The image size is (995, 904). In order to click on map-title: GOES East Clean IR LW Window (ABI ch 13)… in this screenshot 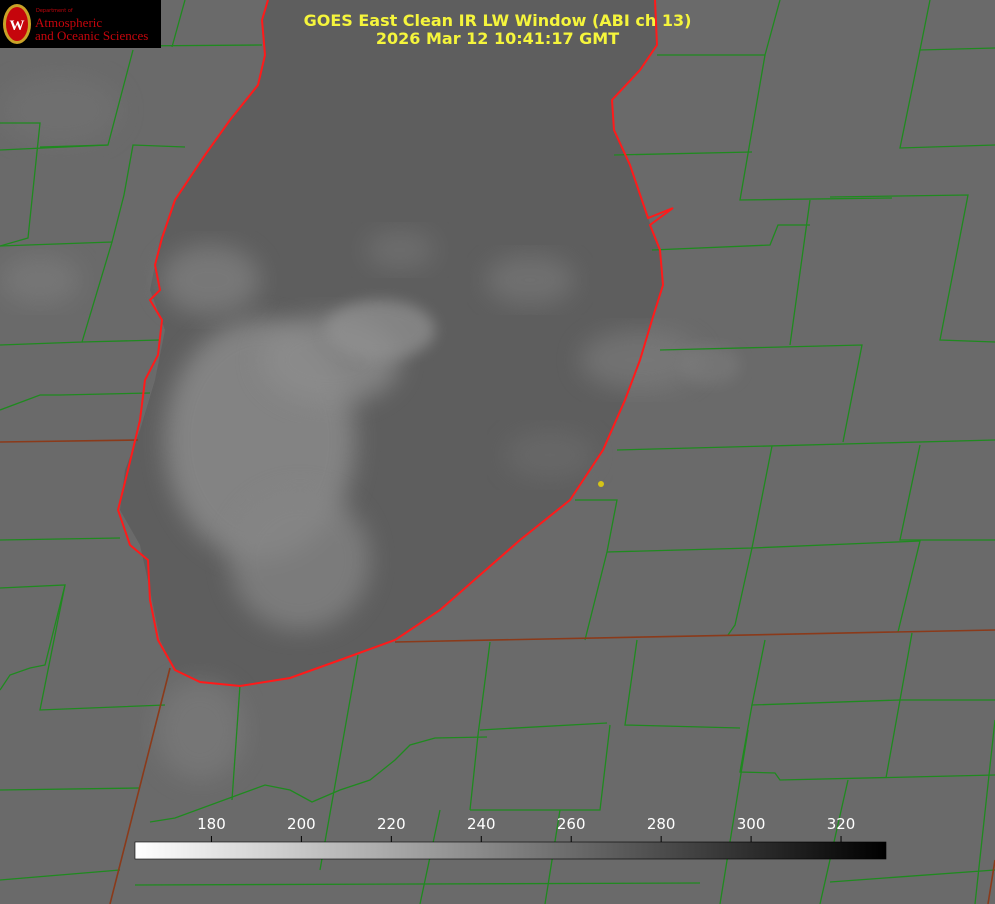, I will do `click(497, 30)`.